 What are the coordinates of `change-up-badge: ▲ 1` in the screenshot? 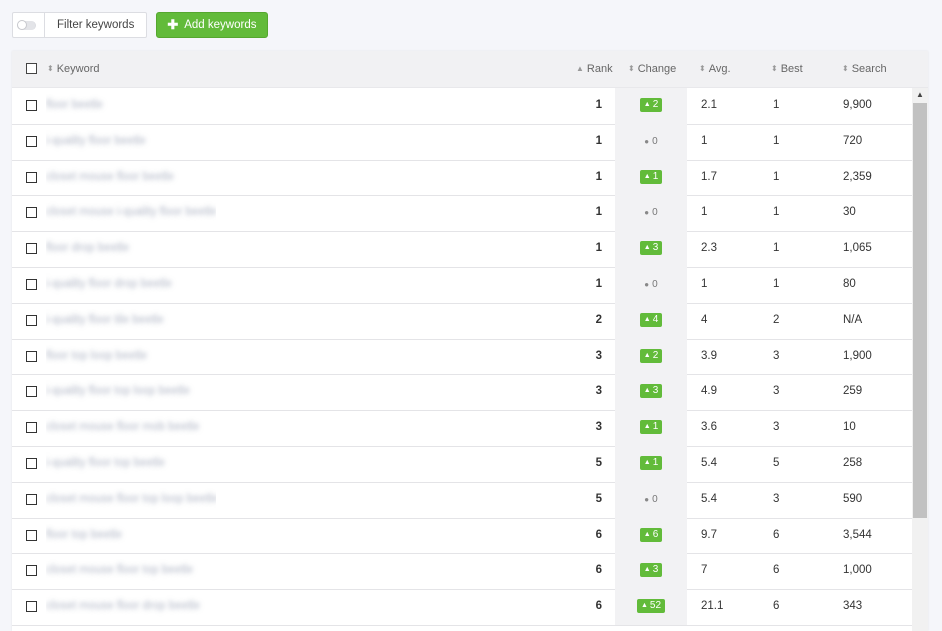 It's located at (651, 462).